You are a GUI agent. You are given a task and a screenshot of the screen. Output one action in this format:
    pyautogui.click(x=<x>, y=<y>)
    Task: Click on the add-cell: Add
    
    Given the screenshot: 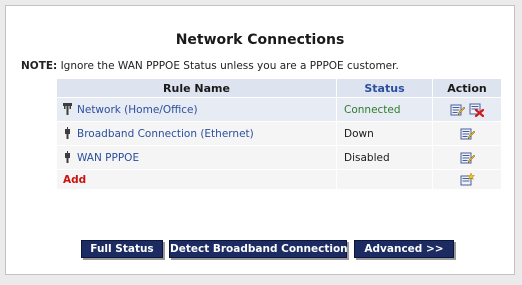 What is the action you would take?
    pyautogui.click(x=196, y=179)
    